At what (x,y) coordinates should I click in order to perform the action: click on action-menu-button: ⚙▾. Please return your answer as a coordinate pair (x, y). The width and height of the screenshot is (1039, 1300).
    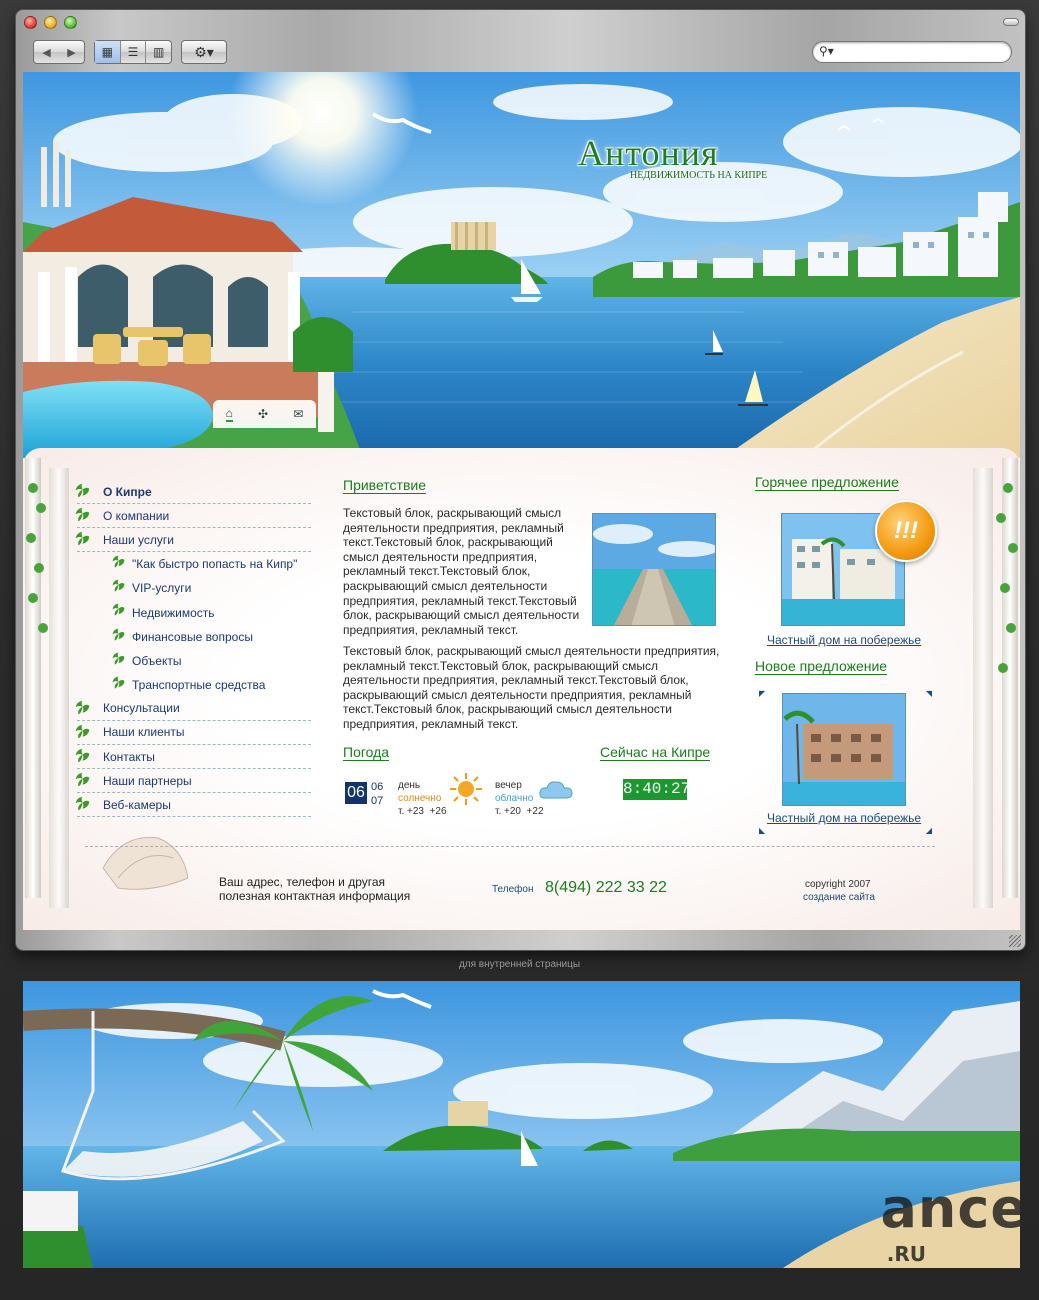
    Looking at the image, I should click on (204, 52).